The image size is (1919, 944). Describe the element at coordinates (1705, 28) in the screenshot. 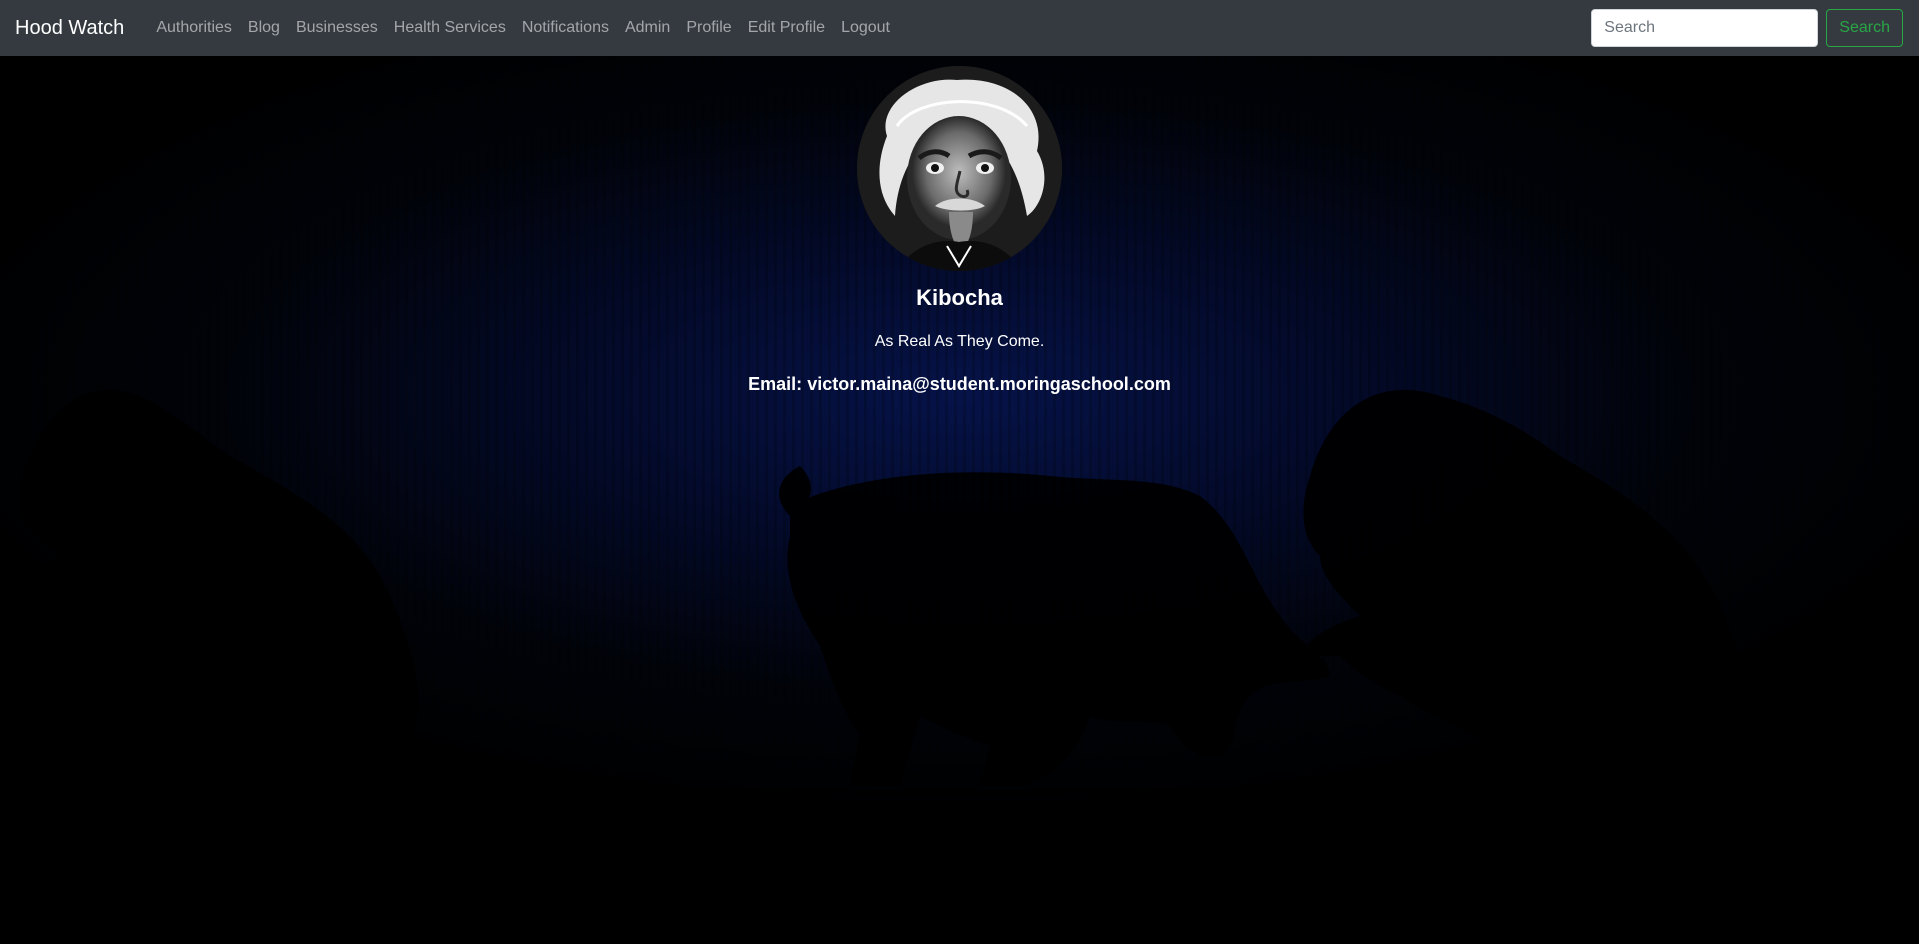

I see `search-input` at that location.